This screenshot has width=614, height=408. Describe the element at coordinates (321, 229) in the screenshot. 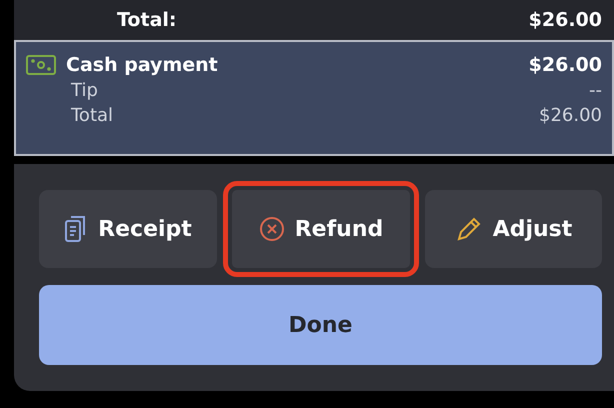

I see `refund-button: Refund` at that location.